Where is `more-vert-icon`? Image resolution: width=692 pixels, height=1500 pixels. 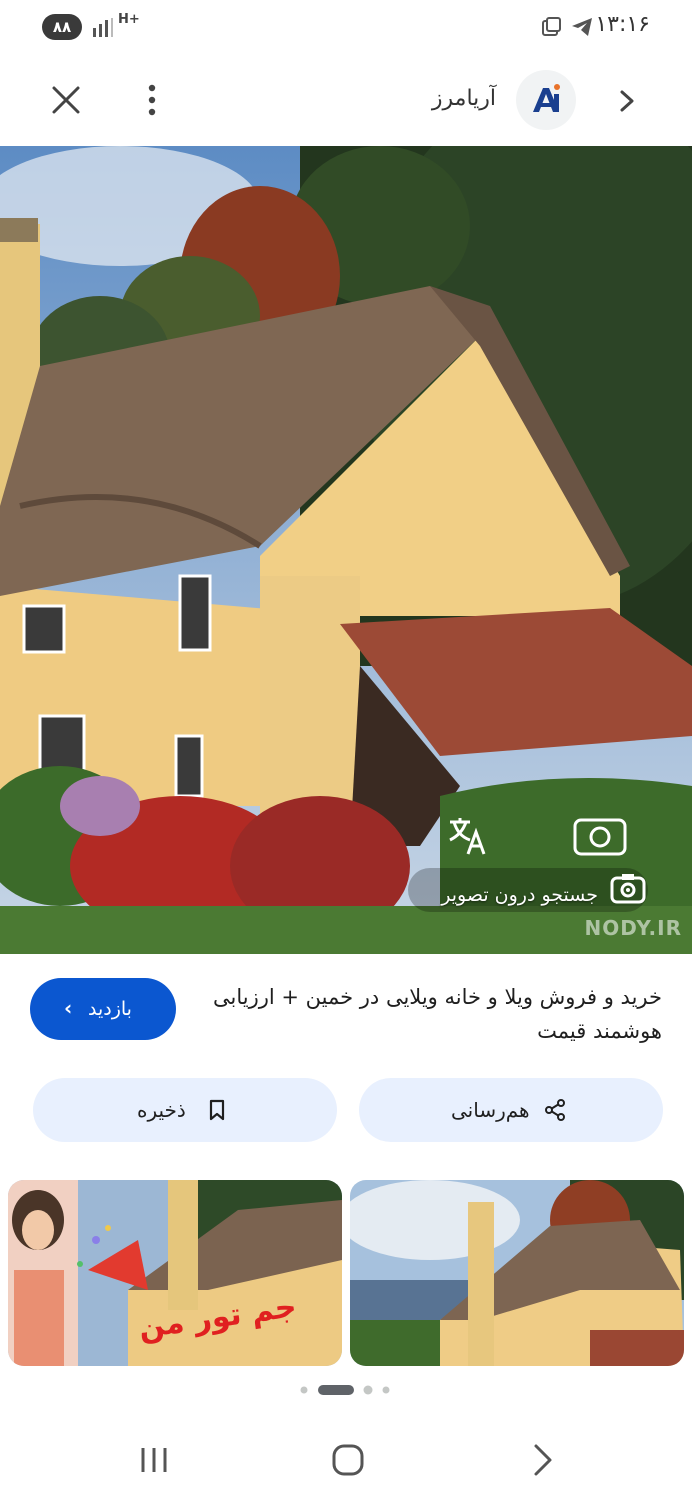
more-vert-icon is located at coordinates (152, 100).